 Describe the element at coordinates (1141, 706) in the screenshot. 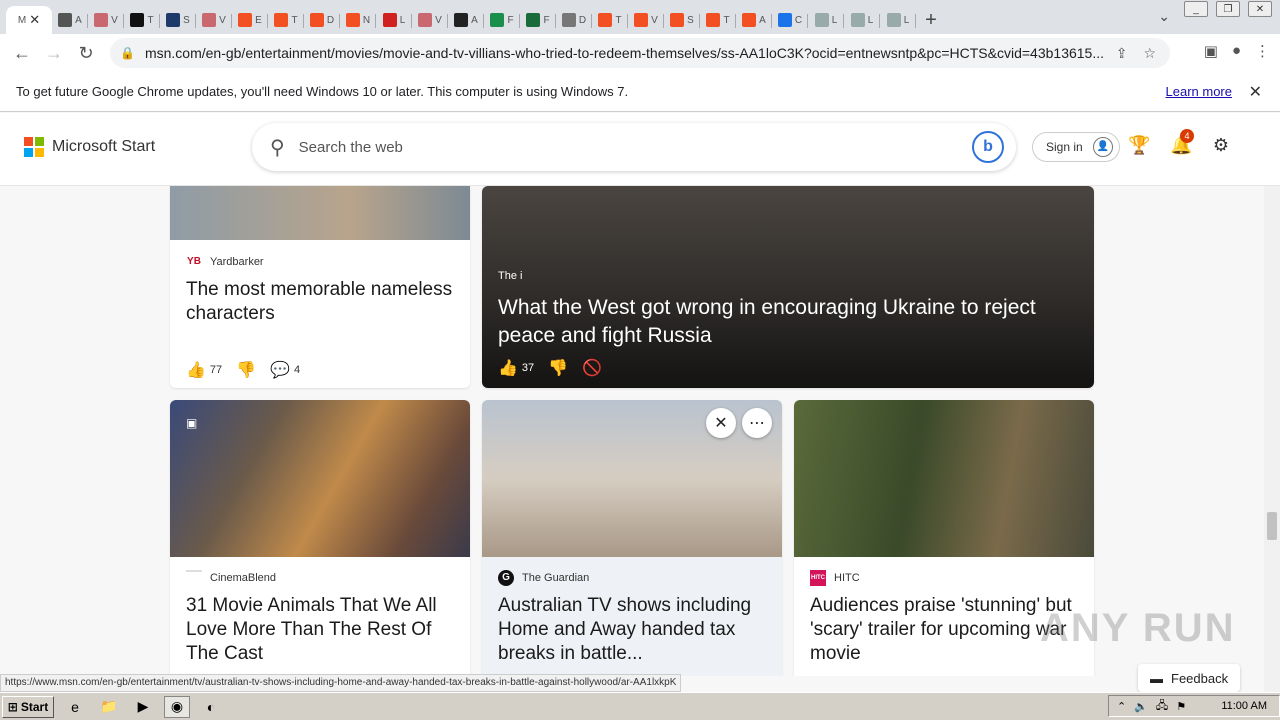

I see `volume-icon: 🔈` at that location.